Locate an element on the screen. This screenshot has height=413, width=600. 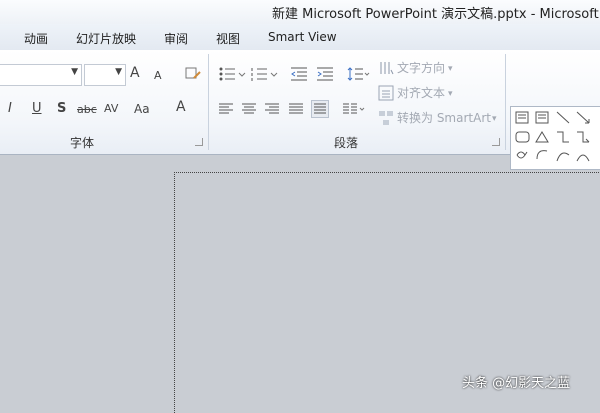
increase-indent-icon is located at coordinates (325, 74).